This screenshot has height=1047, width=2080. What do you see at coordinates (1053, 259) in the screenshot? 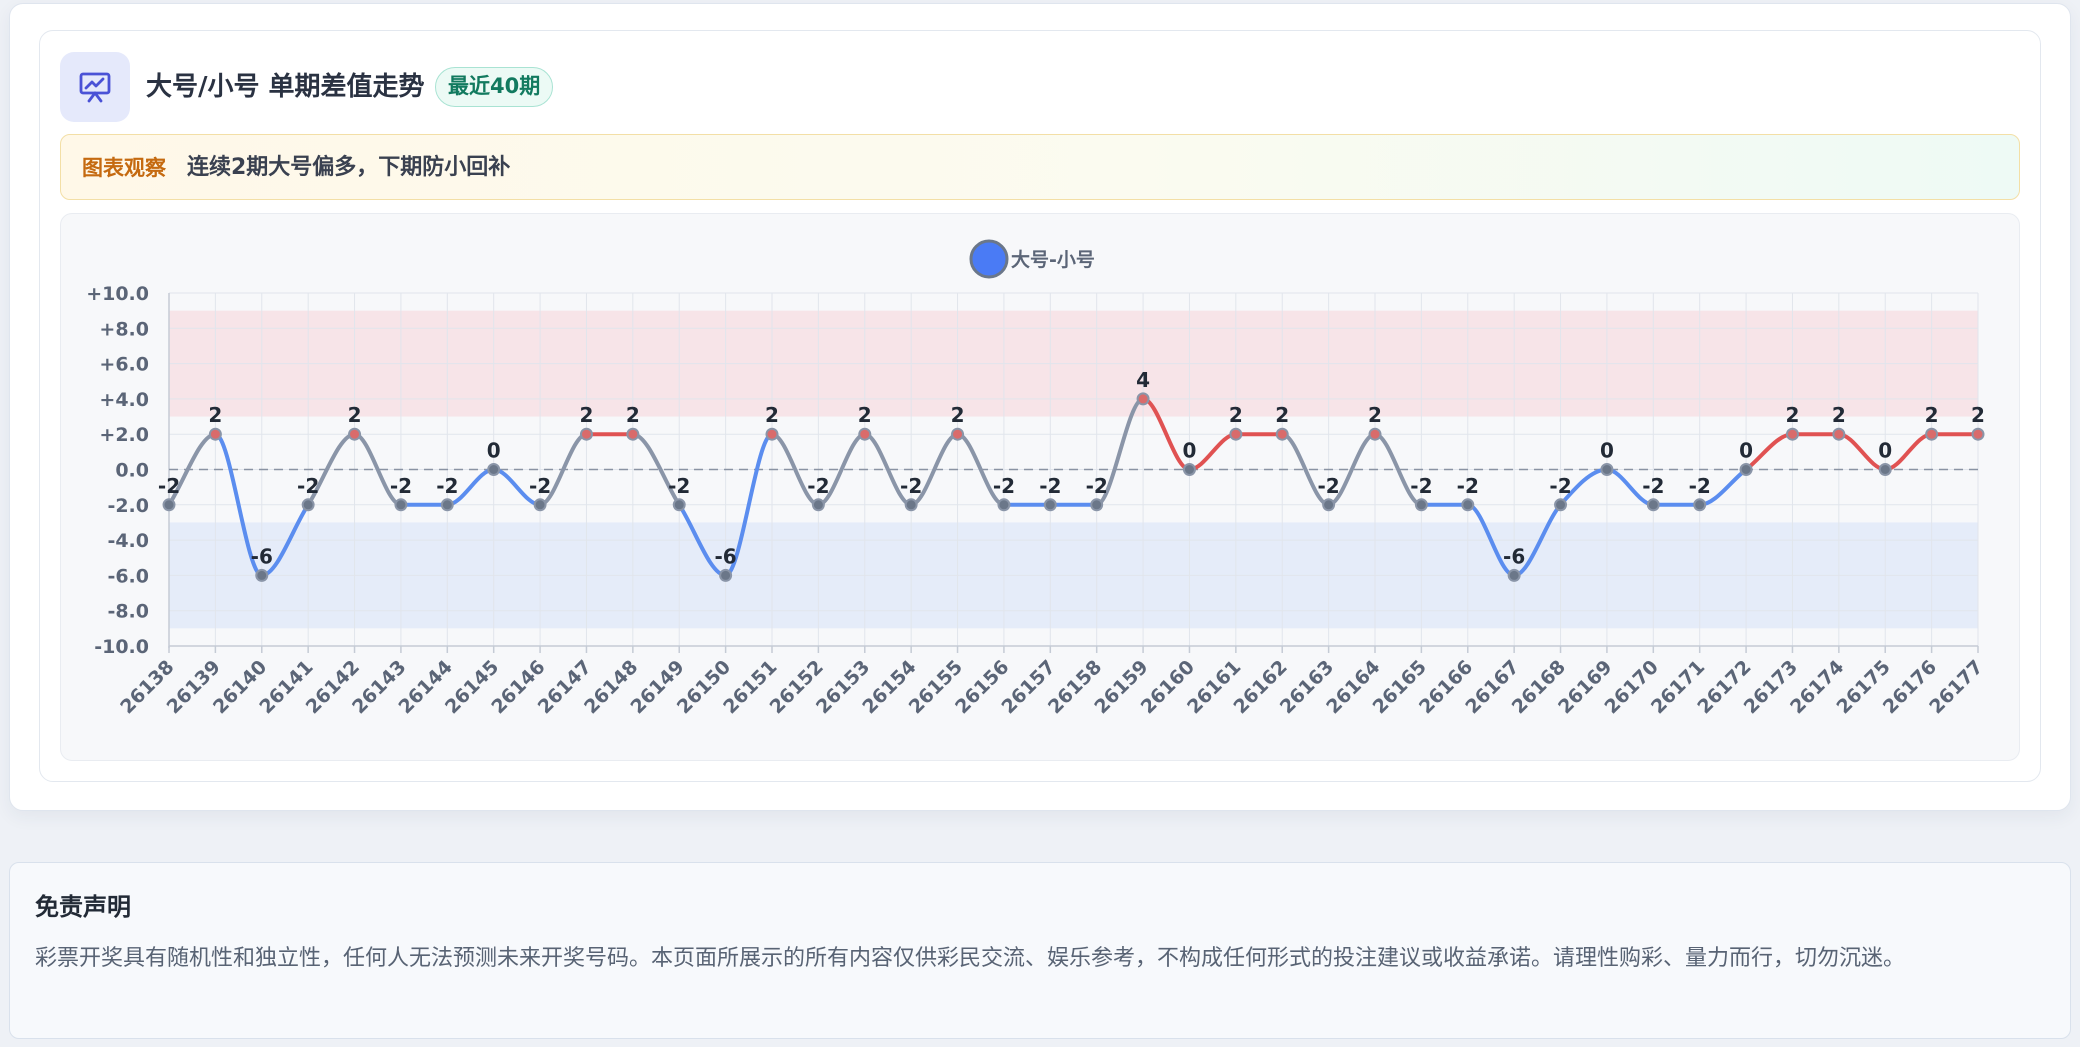
I see `legend-label: 大号-小号` at bounding box center [1053, 259].